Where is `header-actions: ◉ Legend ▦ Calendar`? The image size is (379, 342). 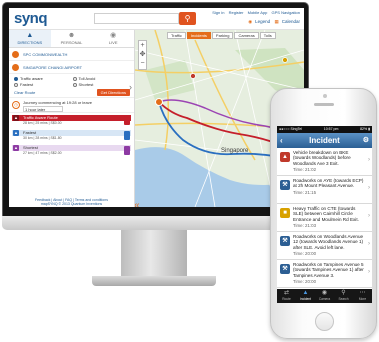 header-actions: ◉ Legend ▦ Calendar is located at coordinates (272, 22).